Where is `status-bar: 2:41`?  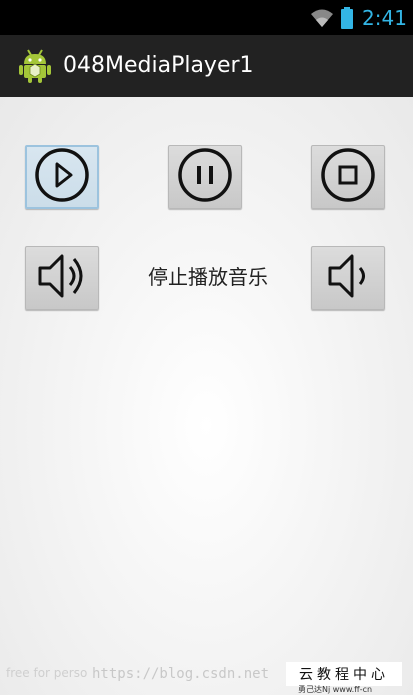
status-bar: 2:41 is located at coordinates (206, 17).